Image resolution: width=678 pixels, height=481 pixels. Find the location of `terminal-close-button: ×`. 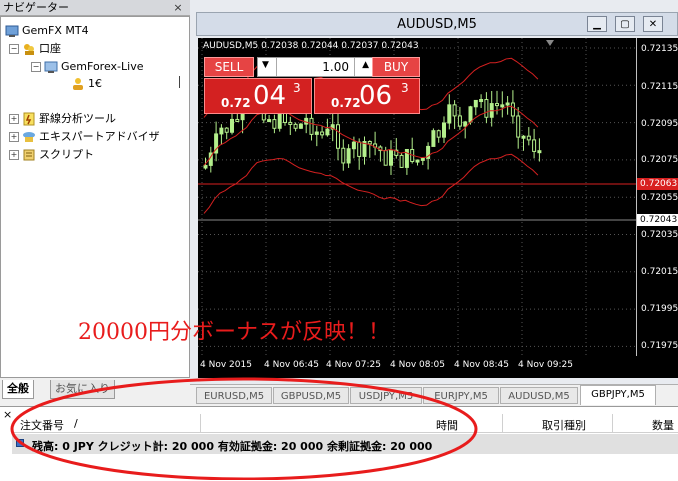

terminal-close-button: × is located at coordinates (7, 414).